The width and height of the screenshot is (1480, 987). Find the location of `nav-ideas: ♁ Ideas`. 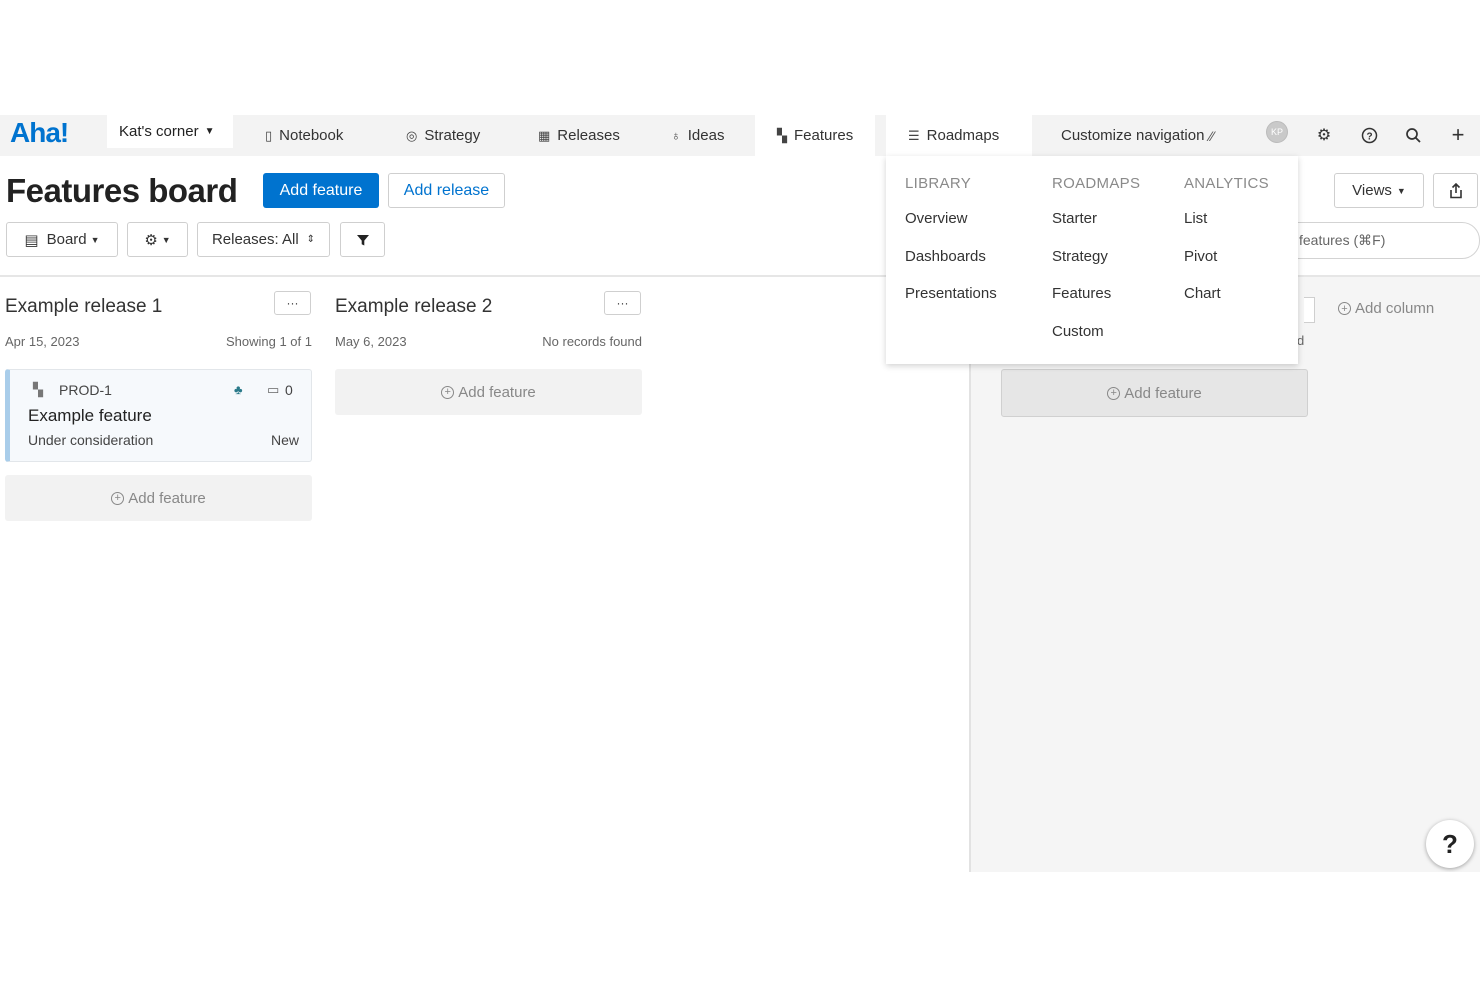

nav-ideas: ♁ Ideas is located at coordinates (697, 135).